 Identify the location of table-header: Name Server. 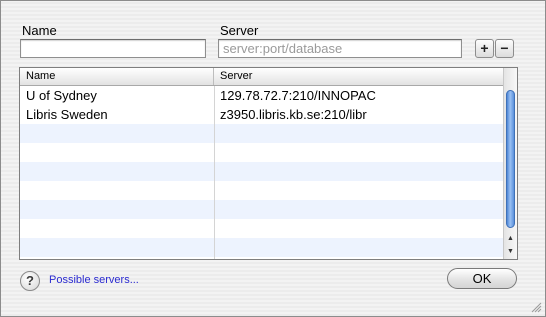
(262, 77).